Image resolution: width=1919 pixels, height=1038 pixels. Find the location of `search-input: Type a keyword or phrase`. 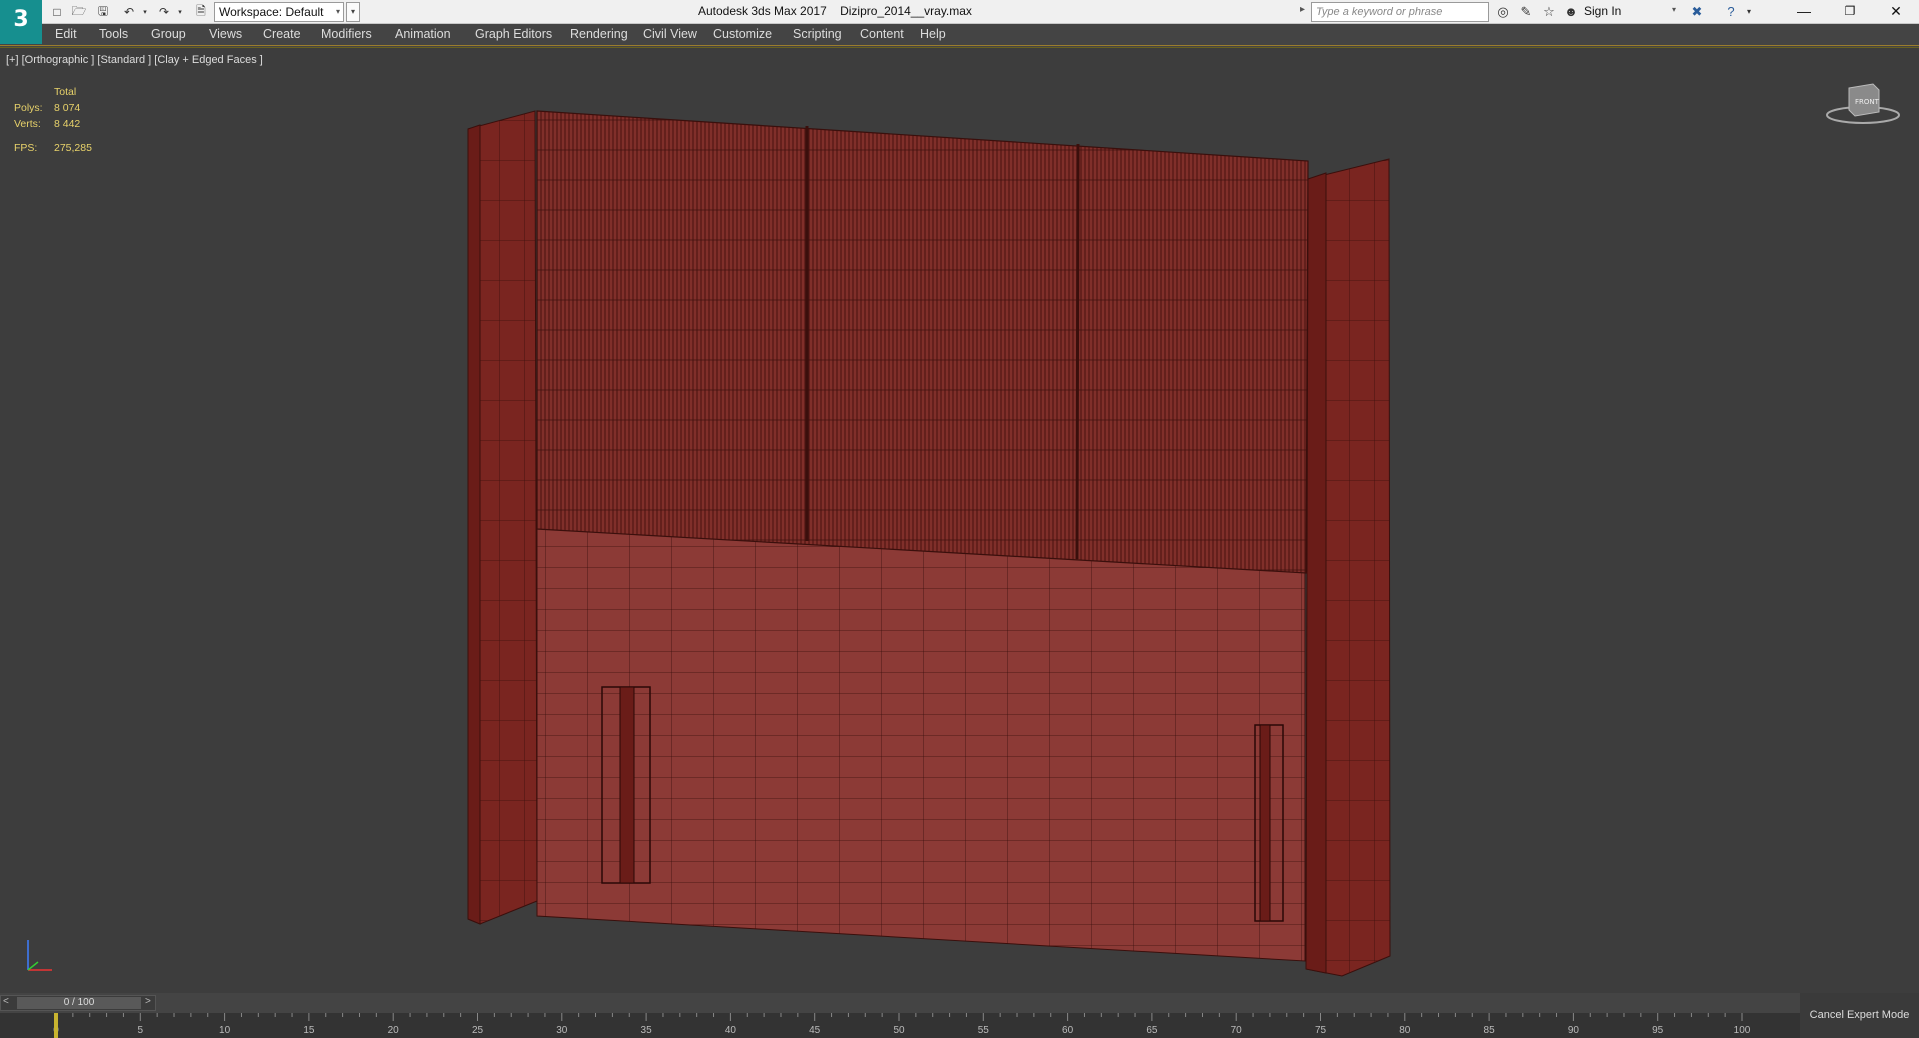

search-input: Type a keyword or phrase is located at coordinates (1400, 12).